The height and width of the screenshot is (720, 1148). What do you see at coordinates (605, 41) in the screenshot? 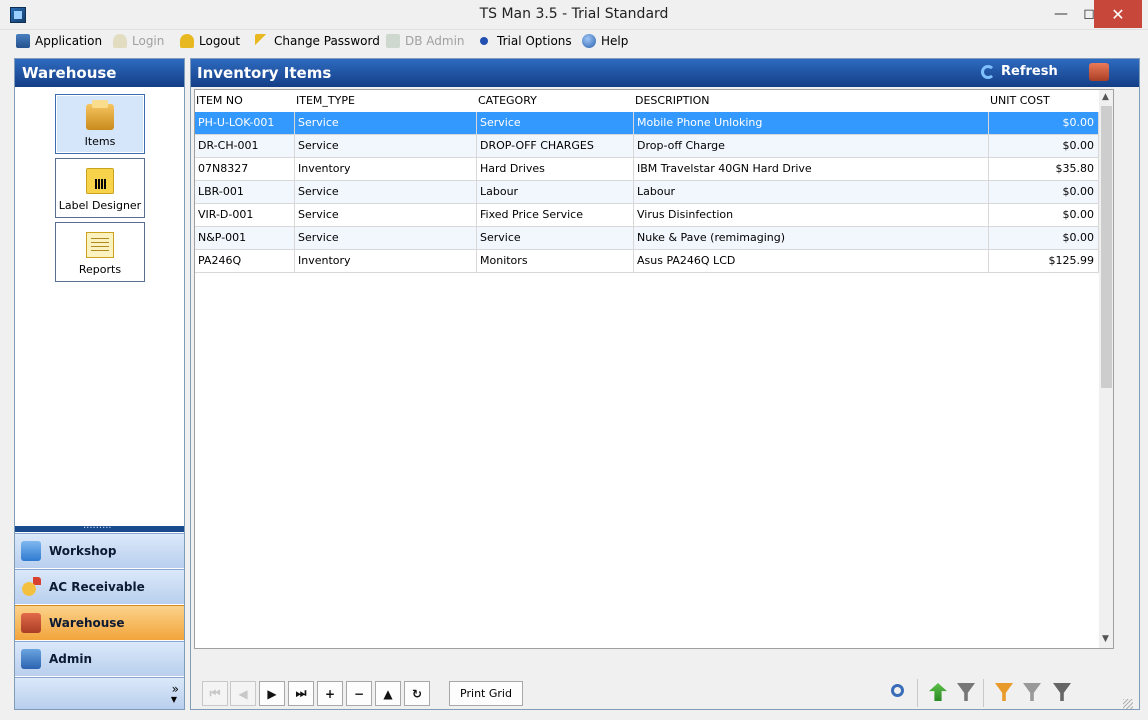
I see `menu-help: Help` at bounding box center [605, 41].